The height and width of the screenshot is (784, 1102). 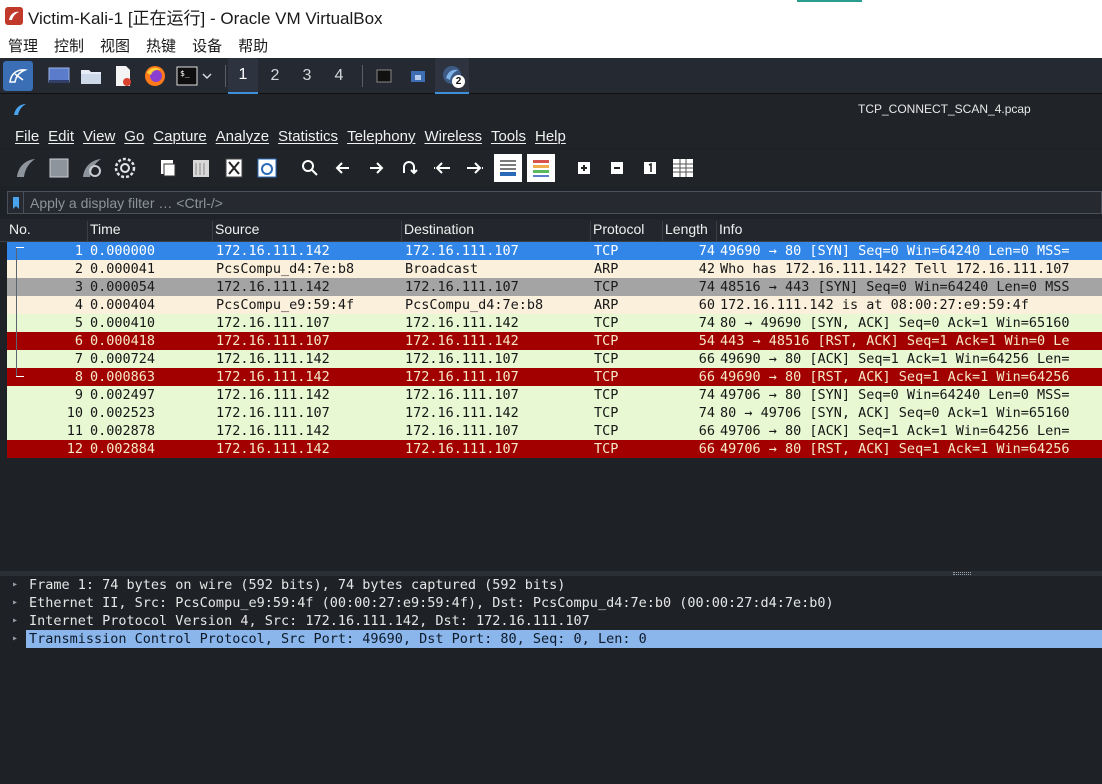 What do you see at coordinates (617, 168) in the screenshot?
I see `zoom-out-button` at bounding box center [617, 168].